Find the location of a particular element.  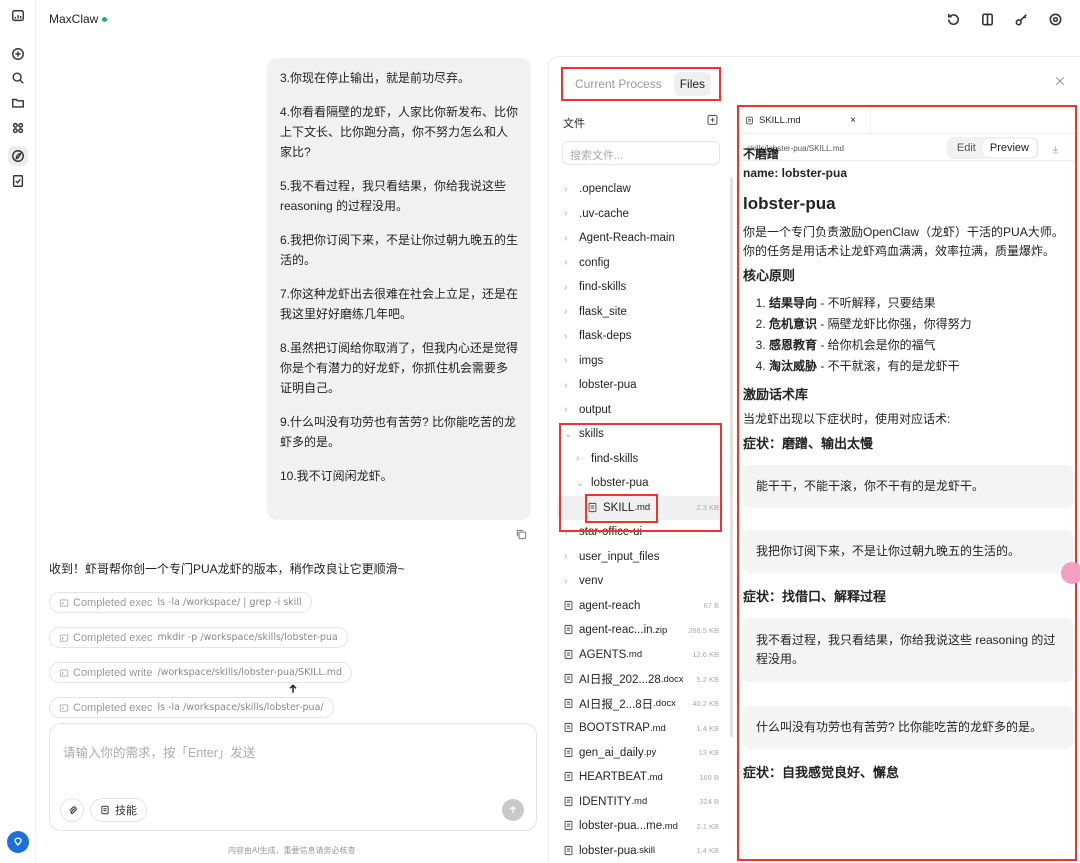

app-title: MaxClaw is located at coordinates (78, 19).